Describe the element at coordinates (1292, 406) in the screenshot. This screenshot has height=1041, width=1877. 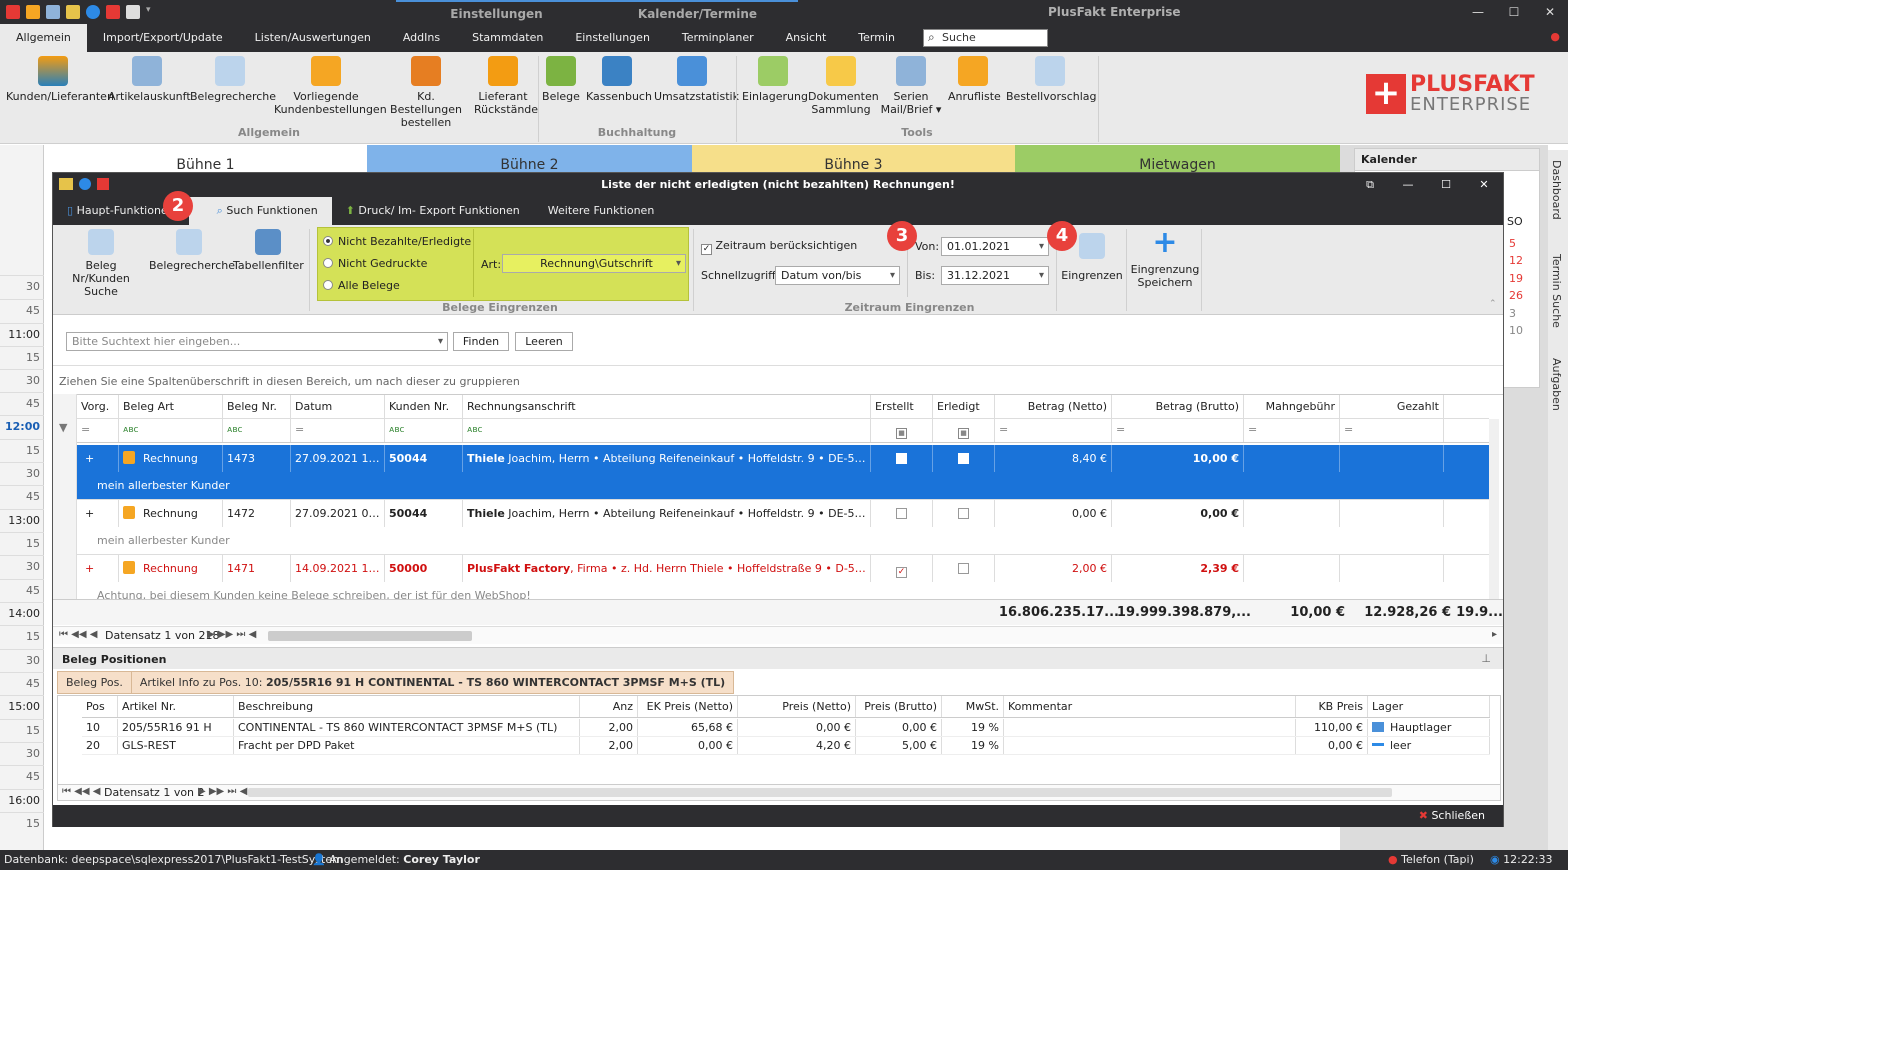
I see `column-header: Mahngebühr` at that location.